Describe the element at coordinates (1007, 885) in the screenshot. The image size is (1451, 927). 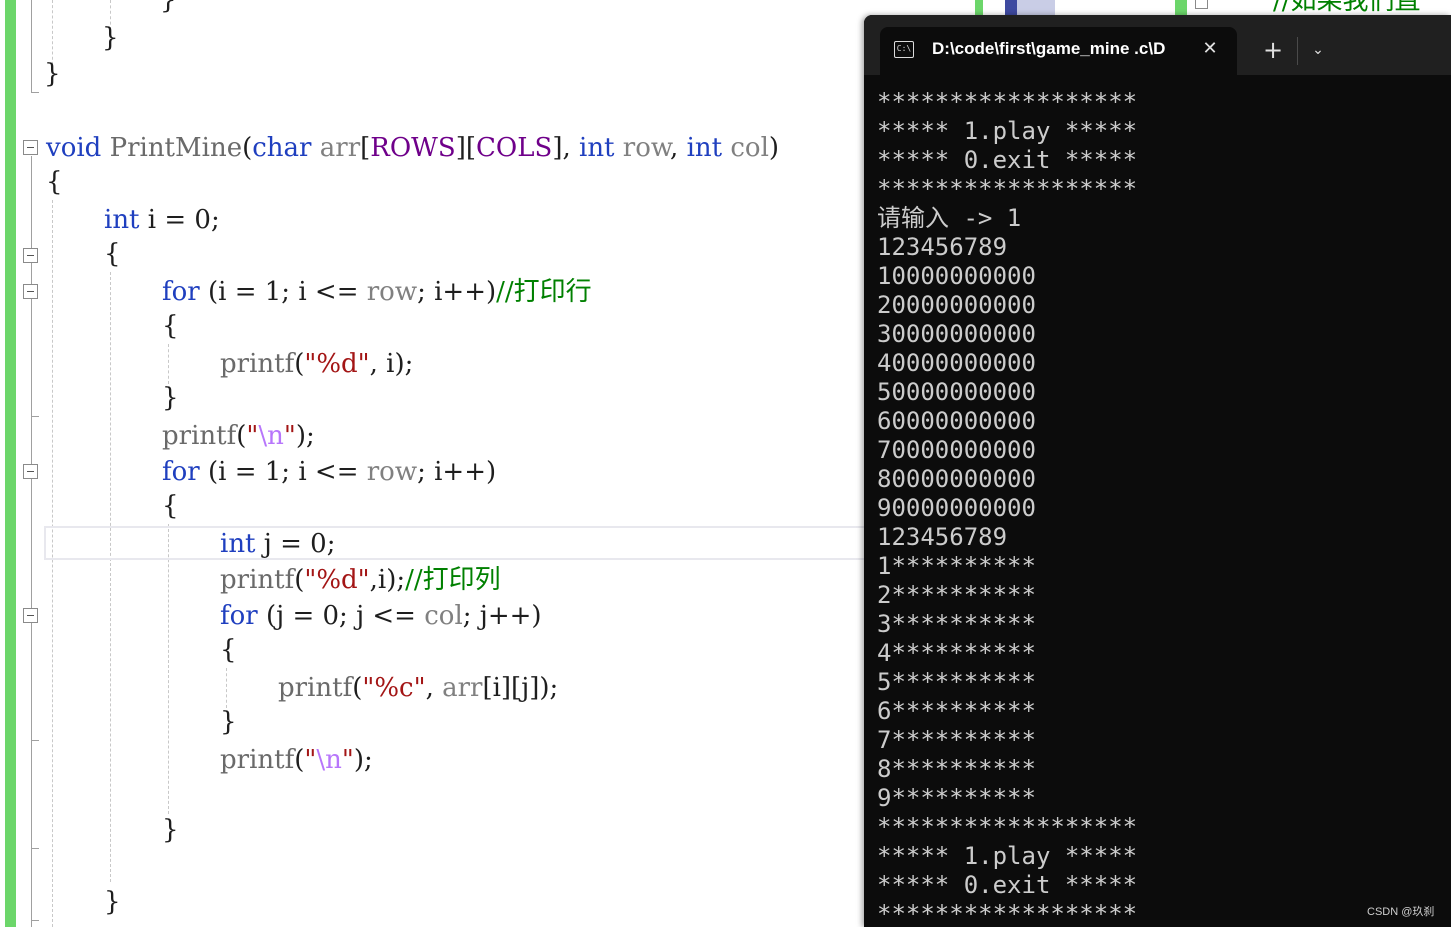
I see `terminal-line: ***** 0.exit *****` at that location.